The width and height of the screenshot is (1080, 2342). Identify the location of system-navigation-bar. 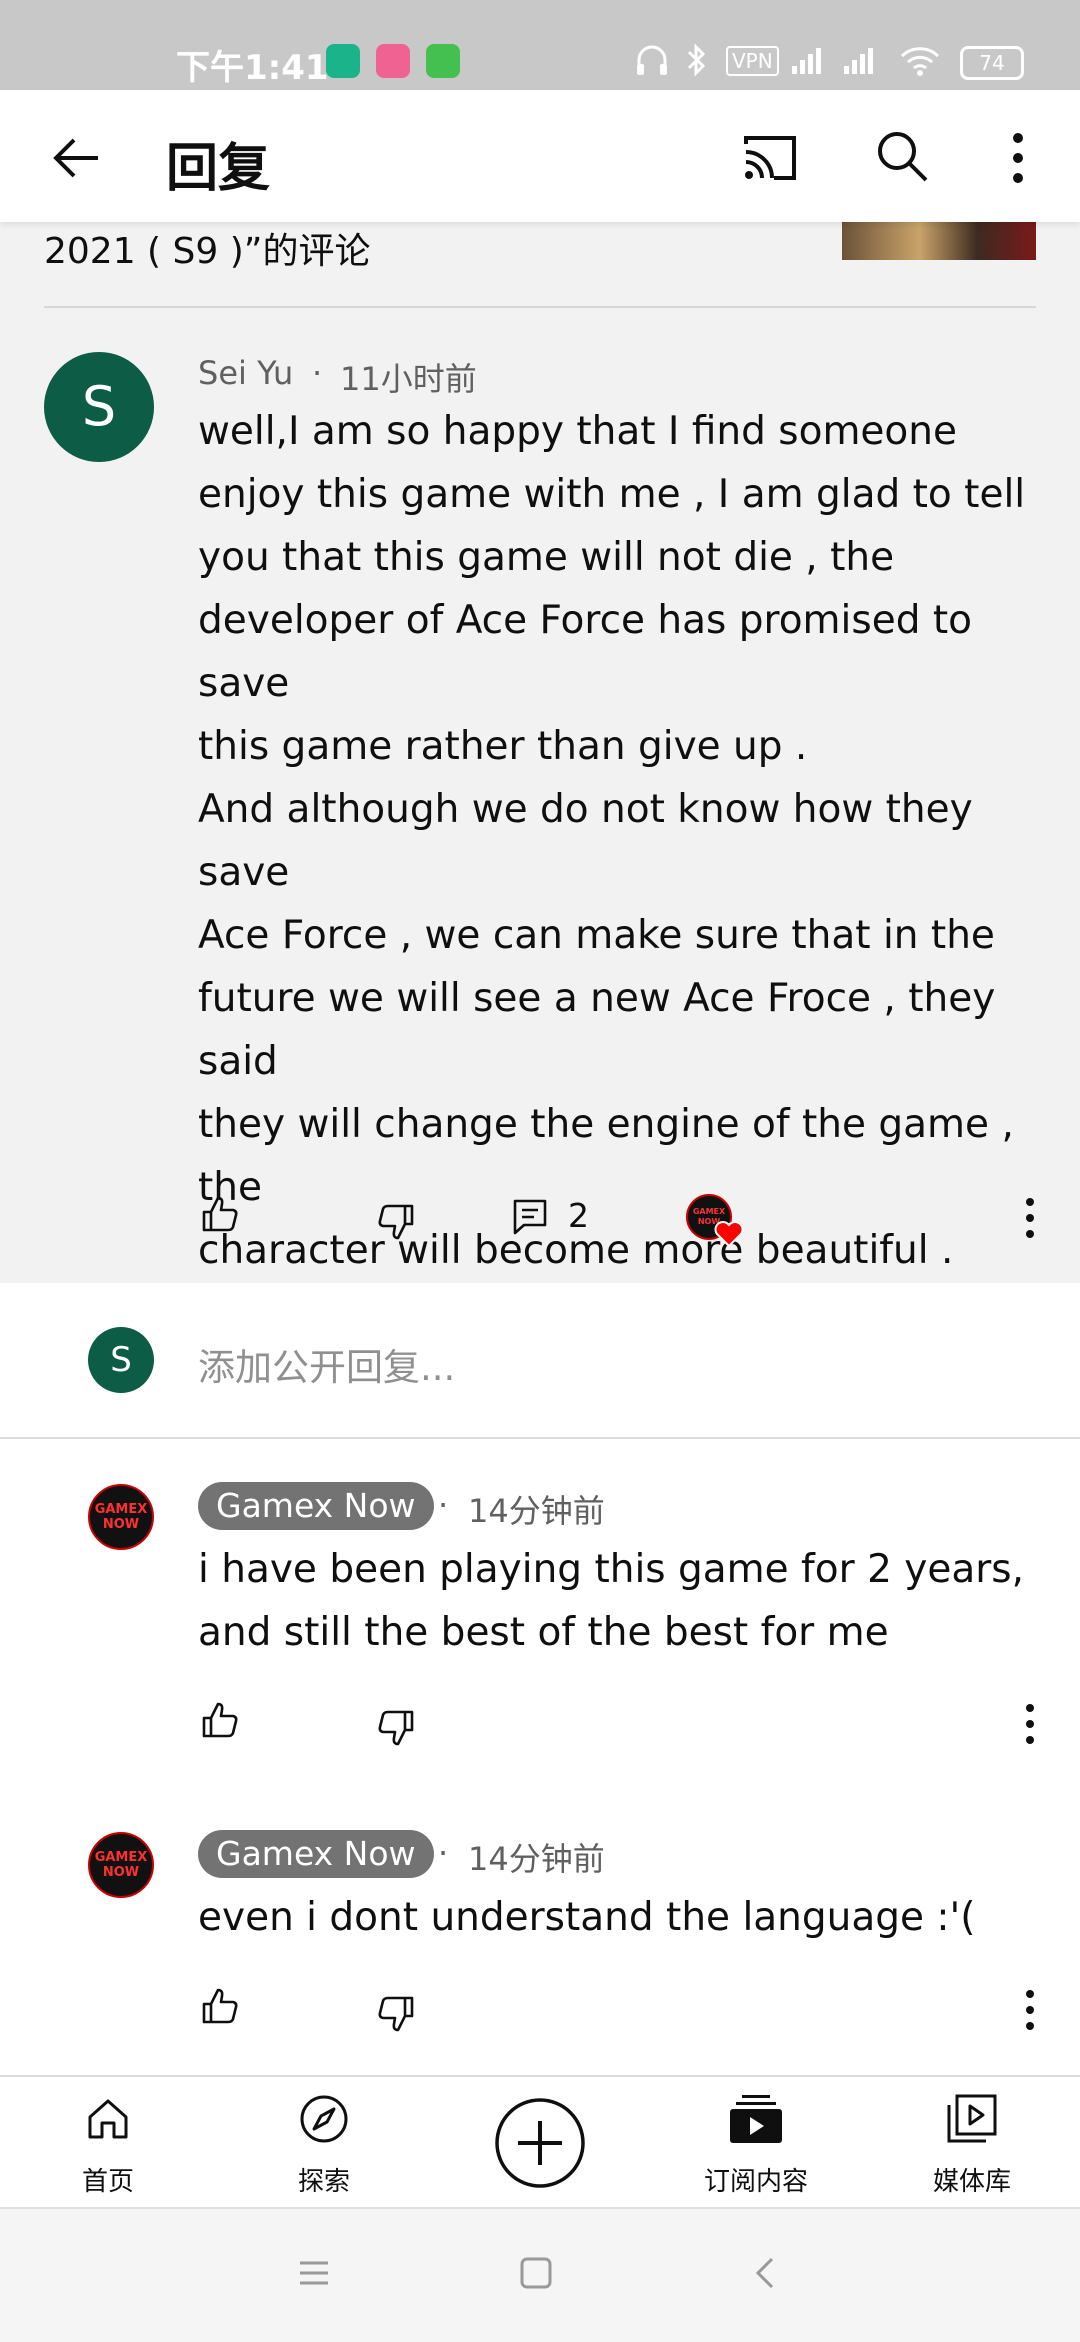
(540, 2274).